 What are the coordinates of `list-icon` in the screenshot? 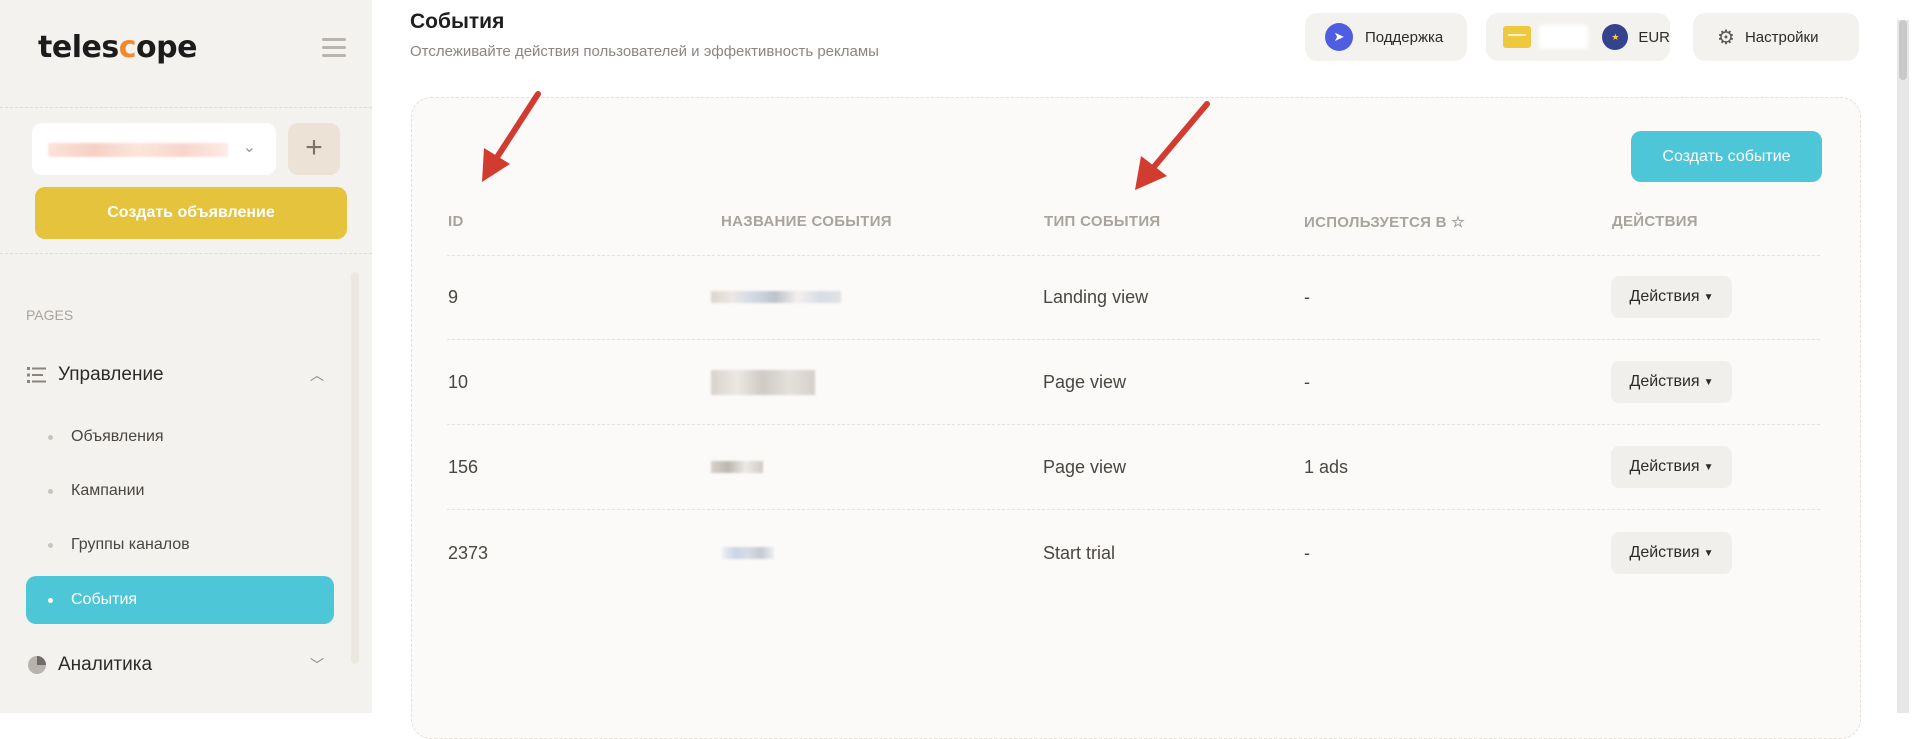 It's located at (37, 375).